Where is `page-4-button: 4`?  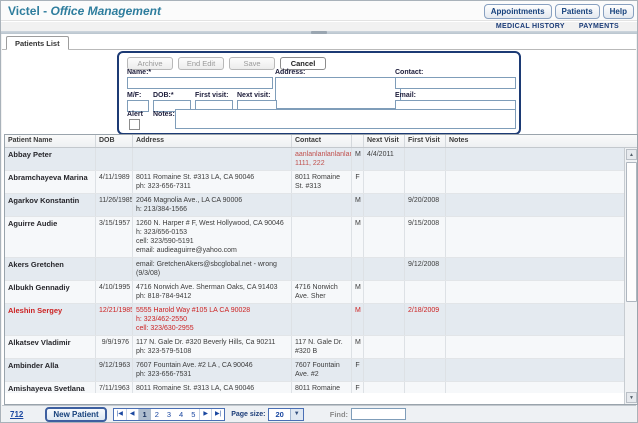
page-4-button: 4 is located at coordinates (181, 414).